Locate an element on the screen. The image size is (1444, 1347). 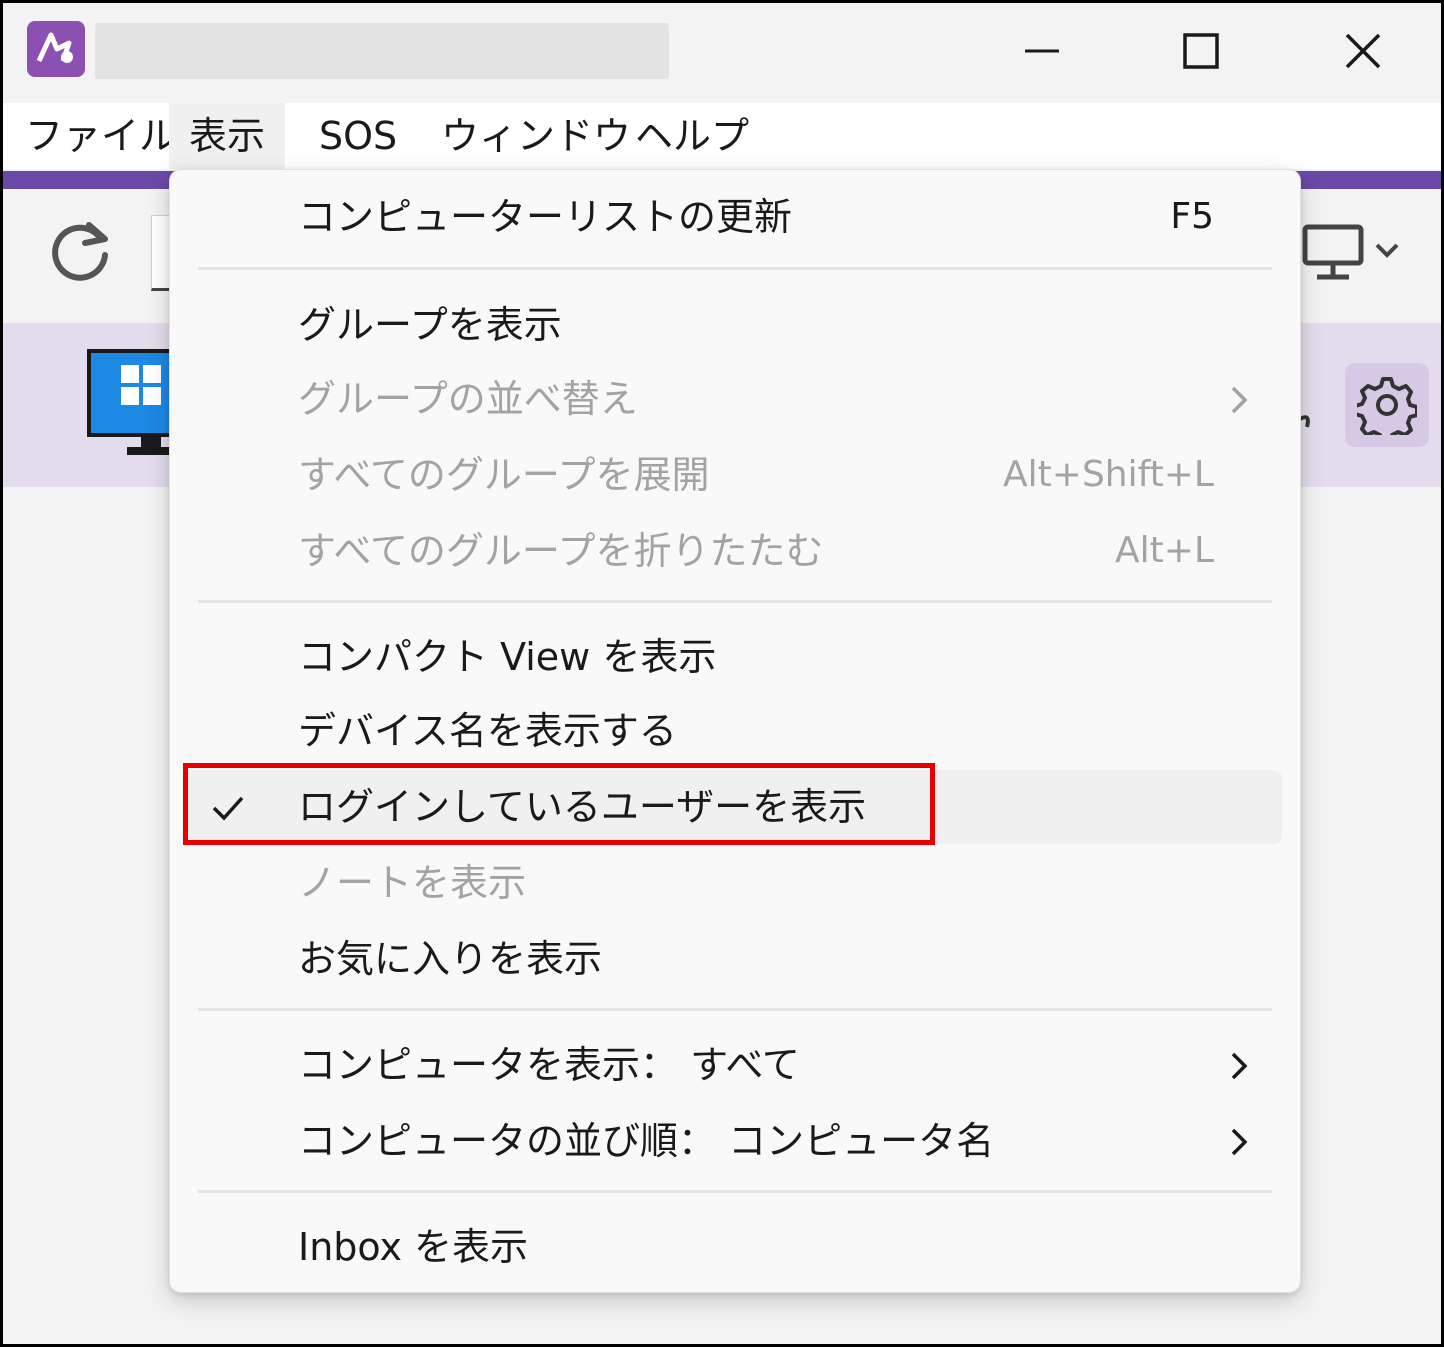
menu-item-collapse-all-groups: すべてのグループを折りたたむ Alt+L is located at coordinates (736, 551).